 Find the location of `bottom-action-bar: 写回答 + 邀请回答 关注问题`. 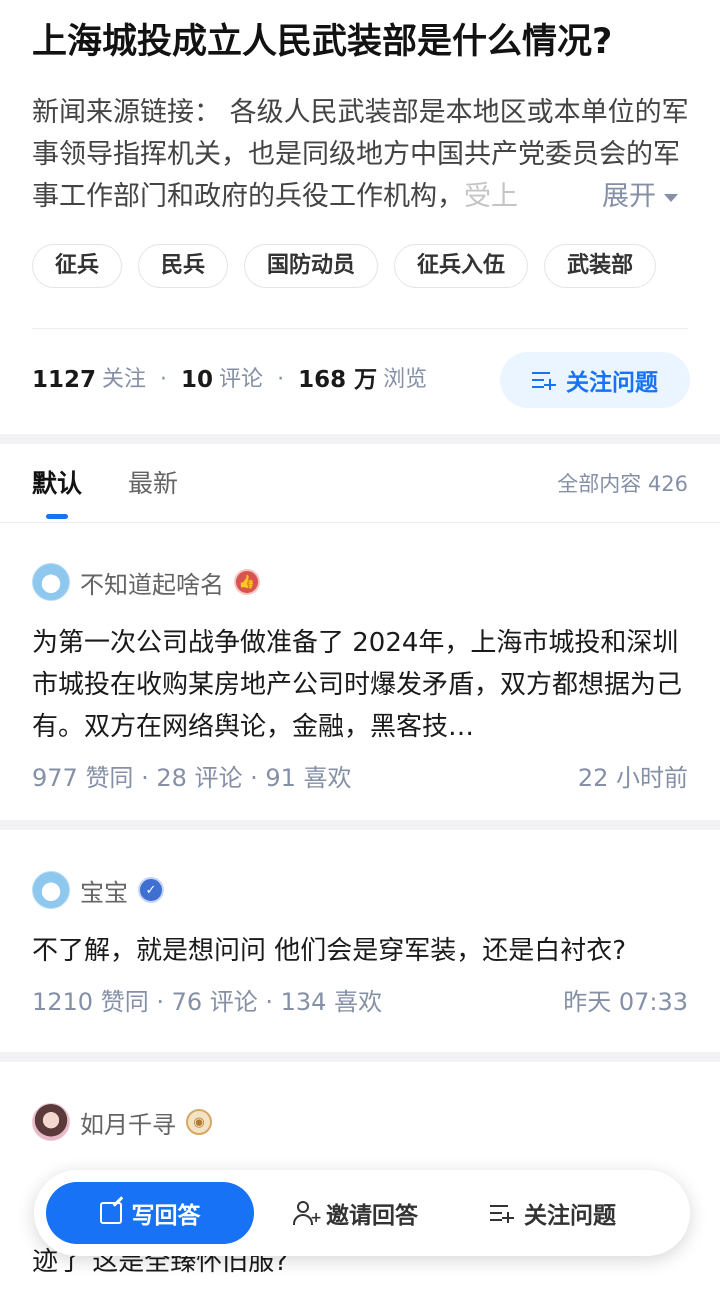

bottom-action-bar: 写回答 + 邀请回答 关注问题 is located at coordinates (362, 1213).